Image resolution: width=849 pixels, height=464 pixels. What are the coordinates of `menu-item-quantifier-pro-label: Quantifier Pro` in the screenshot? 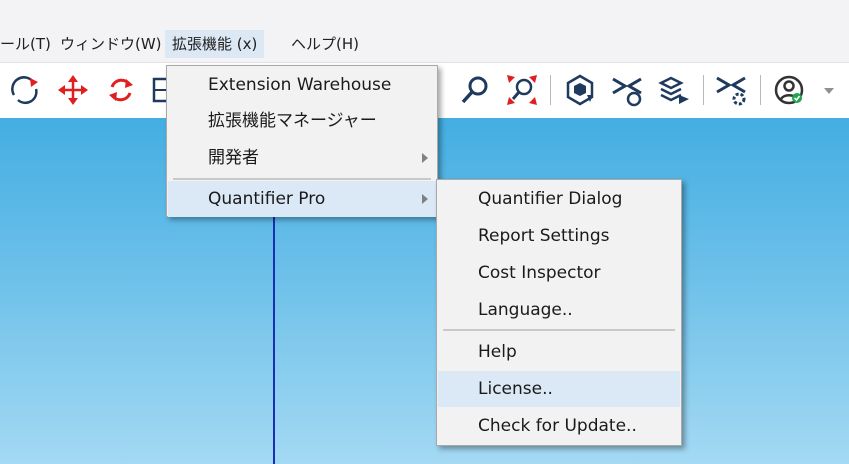 It's located at (267, 199).